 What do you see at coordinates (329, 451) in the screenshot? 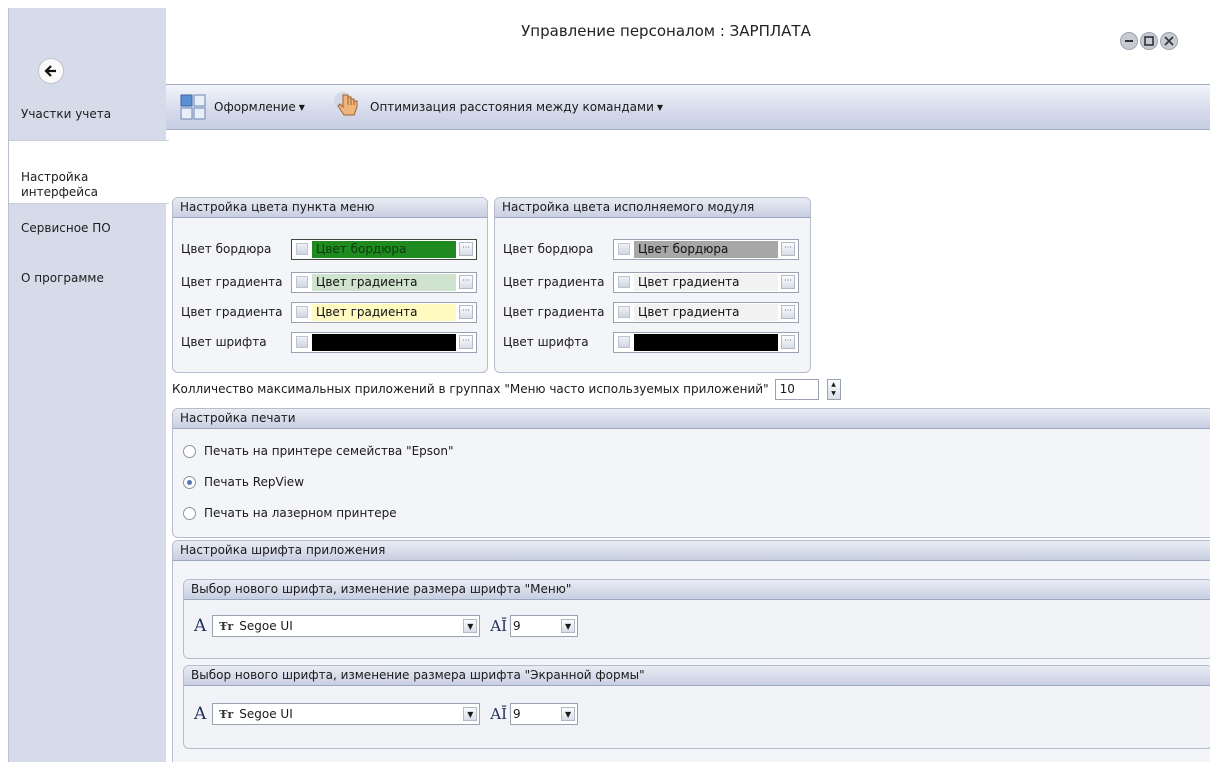
I see `radio-label: Печать на принтере семейства "Epson"` at bounding box center [329, 451].